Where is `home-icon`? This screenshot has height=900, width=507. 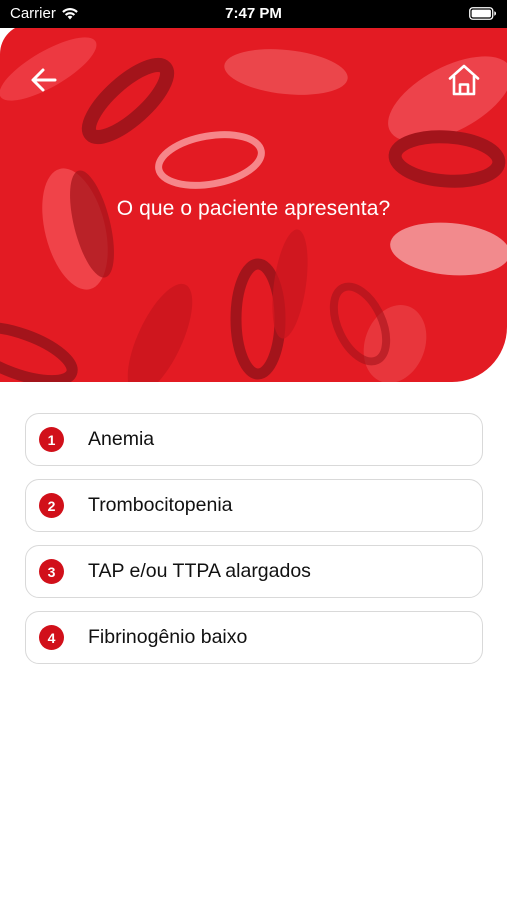 home-icon is located at coordinates (464, 80).